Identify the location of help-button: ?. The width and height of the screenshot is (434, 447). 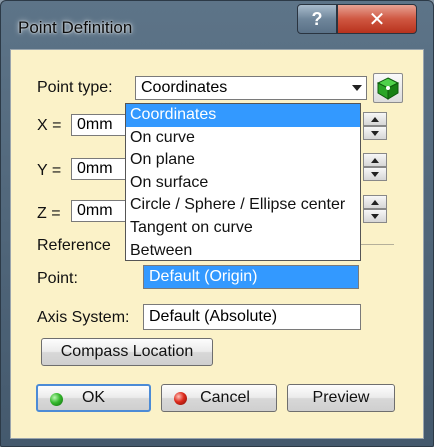
(317, 19).